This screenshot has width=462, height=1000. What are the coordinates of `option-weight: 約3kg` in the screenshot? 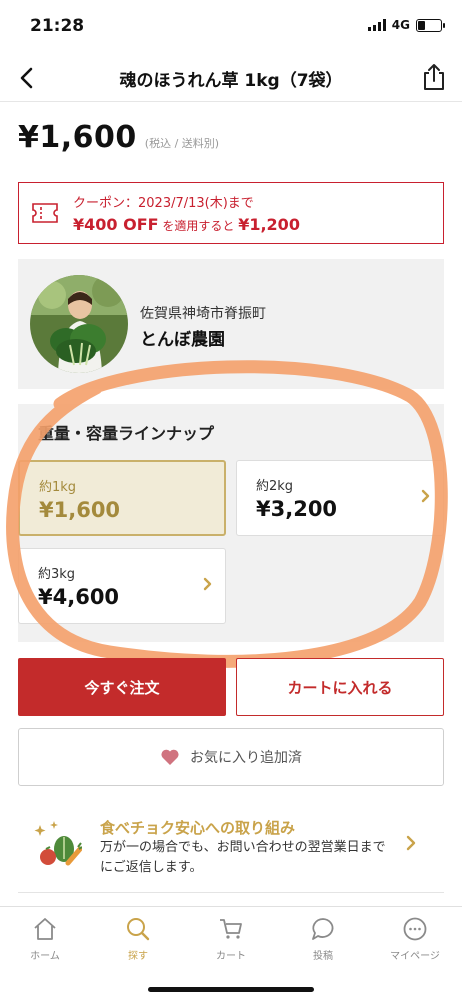 It's located at (57, 574).